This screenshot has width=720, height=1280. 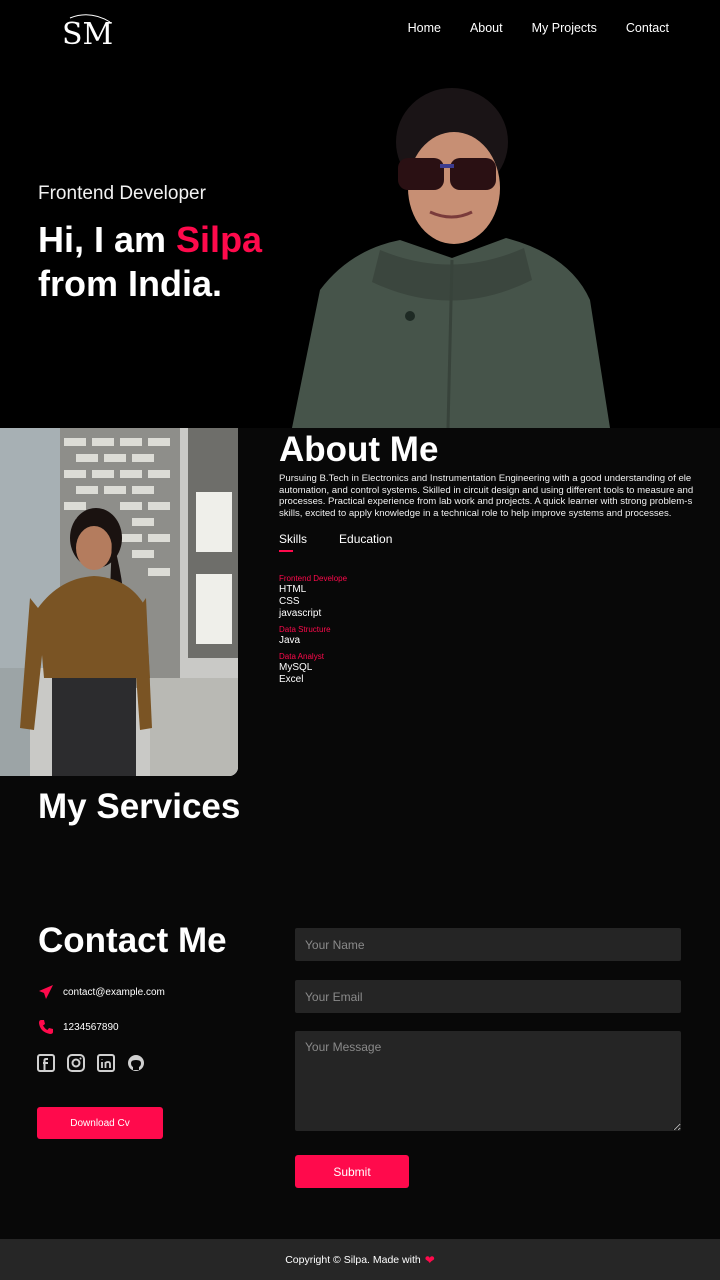 I want to click on contact-title: Contact Me, so click(x=132, y=940).